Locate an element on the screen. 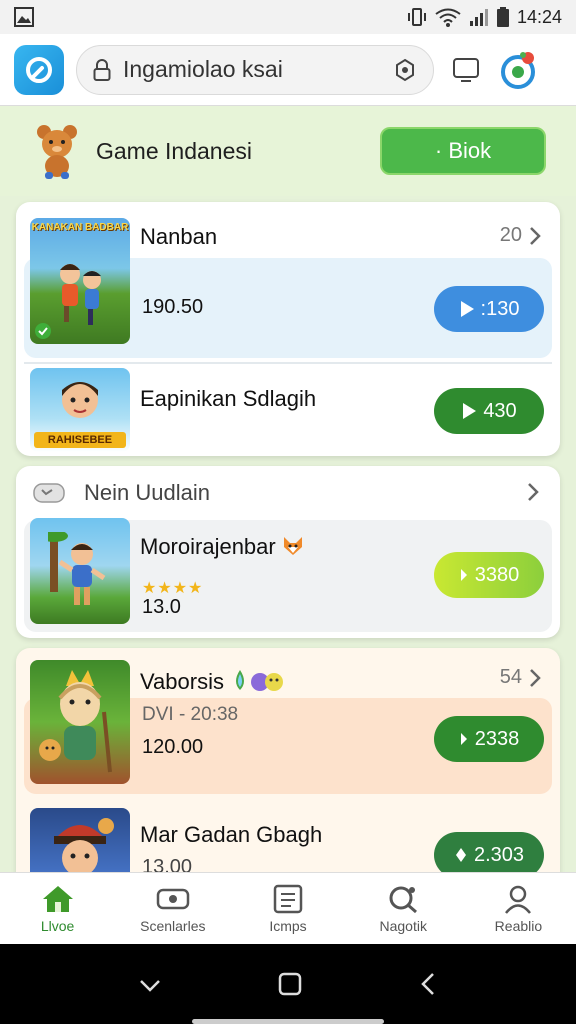 The width and height of the screenshot is (576, 1024). nav-item-home: Llvoe is located at coordinates (57, 908).